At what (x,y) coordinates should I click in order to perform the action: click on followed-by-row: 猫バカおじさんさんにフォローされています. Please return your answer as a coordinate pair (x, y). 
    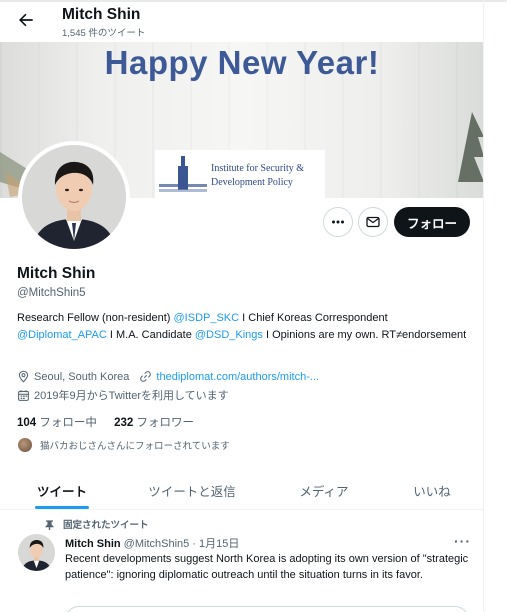
    Looking at the image, I should click on (124, 445).